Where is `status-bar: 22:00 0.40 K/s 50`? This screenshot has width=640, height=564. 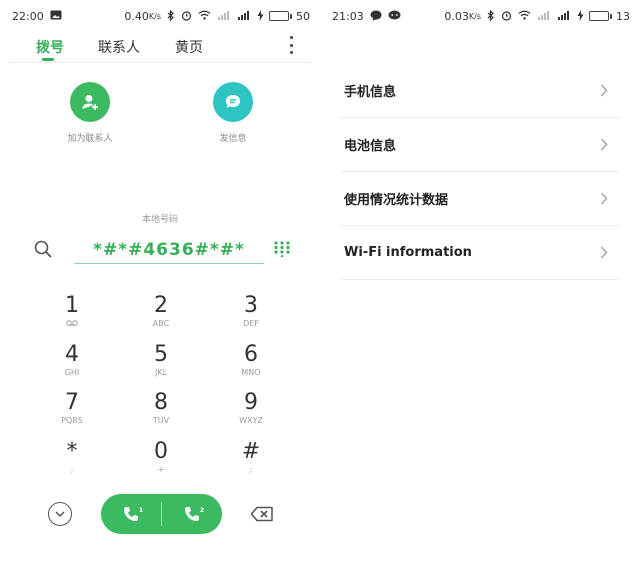 status-bar: 22:00 0.40 K/s 50 is located at coordinates (160, 16).